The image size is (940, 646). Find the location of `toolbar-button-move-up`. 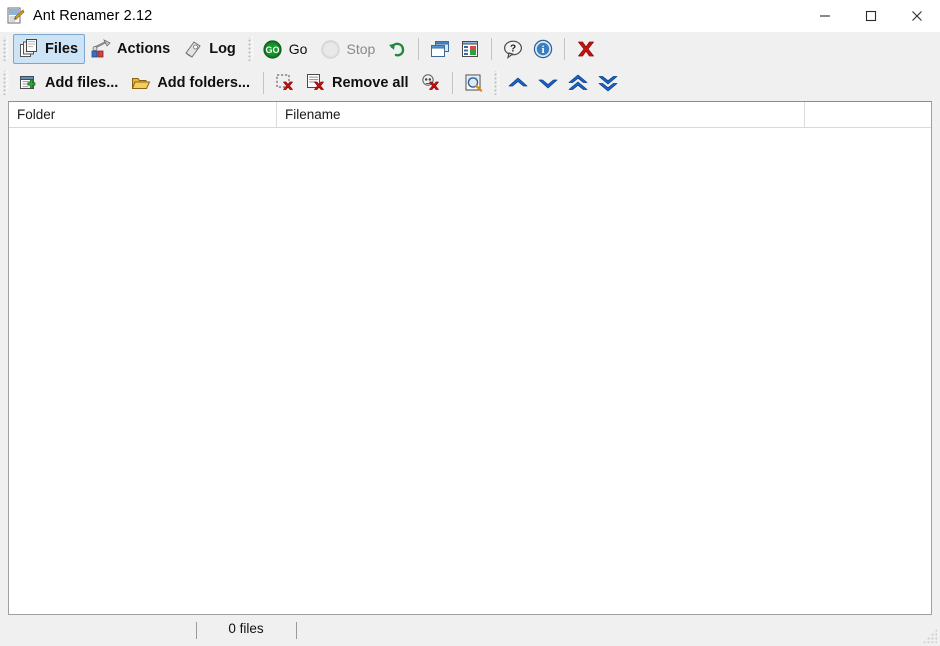

toolbar-button-move-up is located at coordinates (518, 83).